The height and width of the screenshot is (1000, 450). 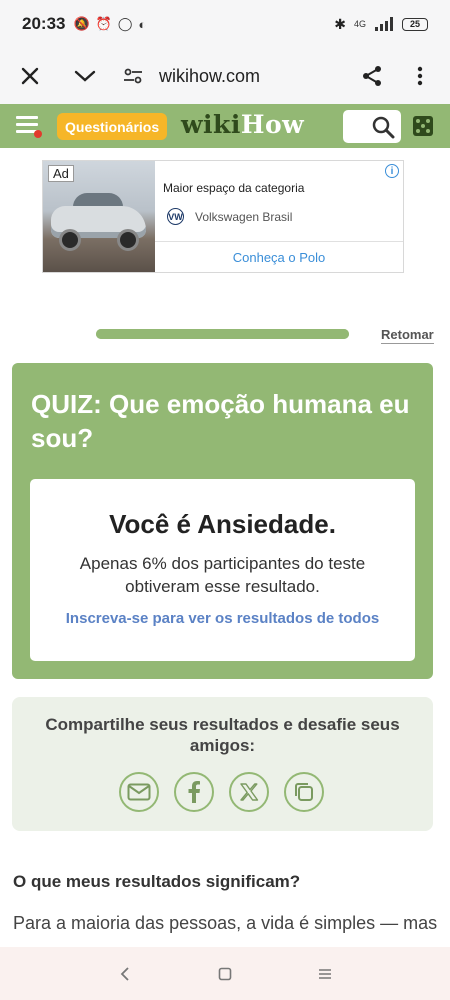 I want to click on share-email-button, so click(x=139, y=792).